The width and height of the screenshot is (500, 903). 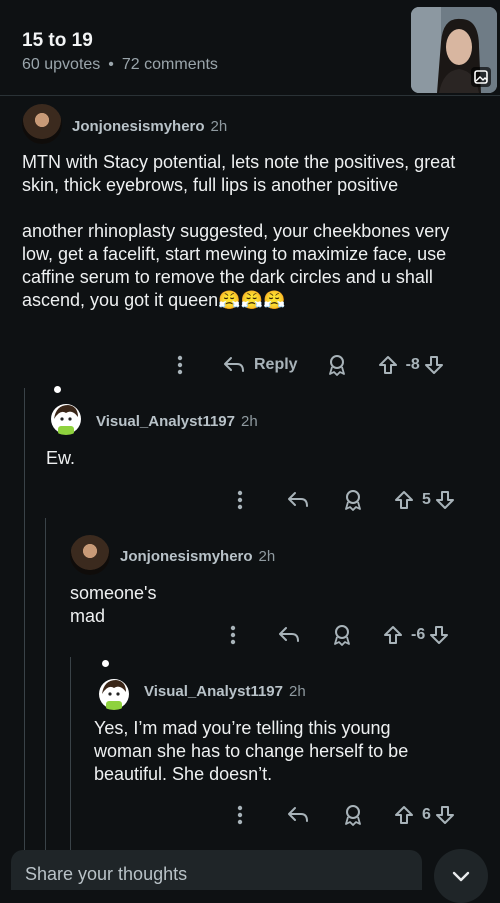 I want to click on reply-label: Reply, so click(x=276, y=364).